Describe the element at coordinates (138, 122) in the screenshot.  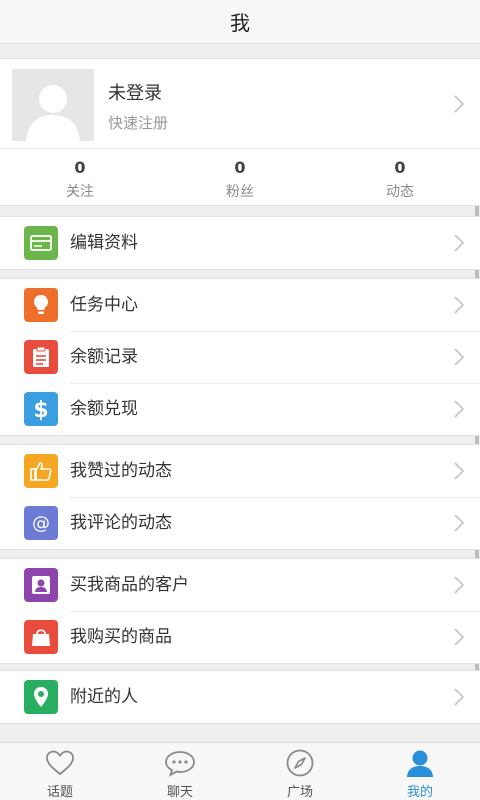
I see `quick-register-link: 快速注册` at that location.